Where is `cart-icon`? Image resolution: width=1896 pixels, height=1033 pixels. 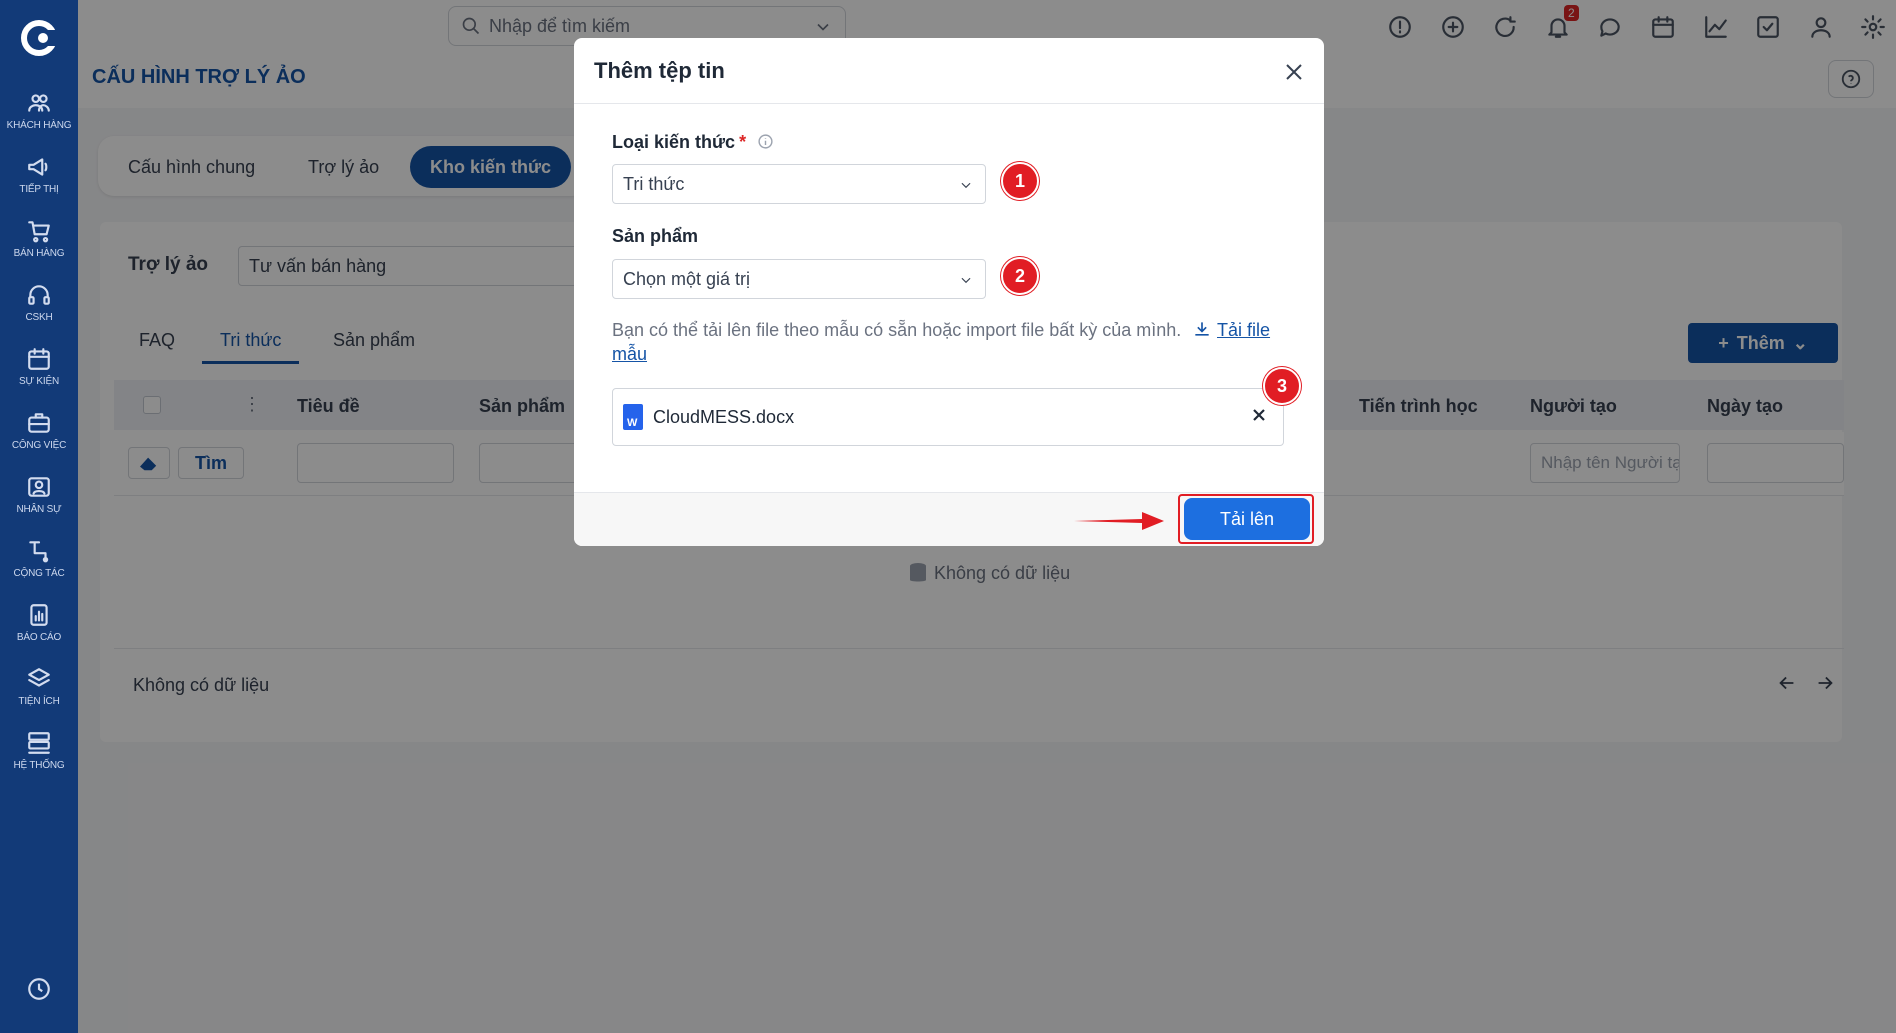 cart-icon is located at coordinates (39, 231).